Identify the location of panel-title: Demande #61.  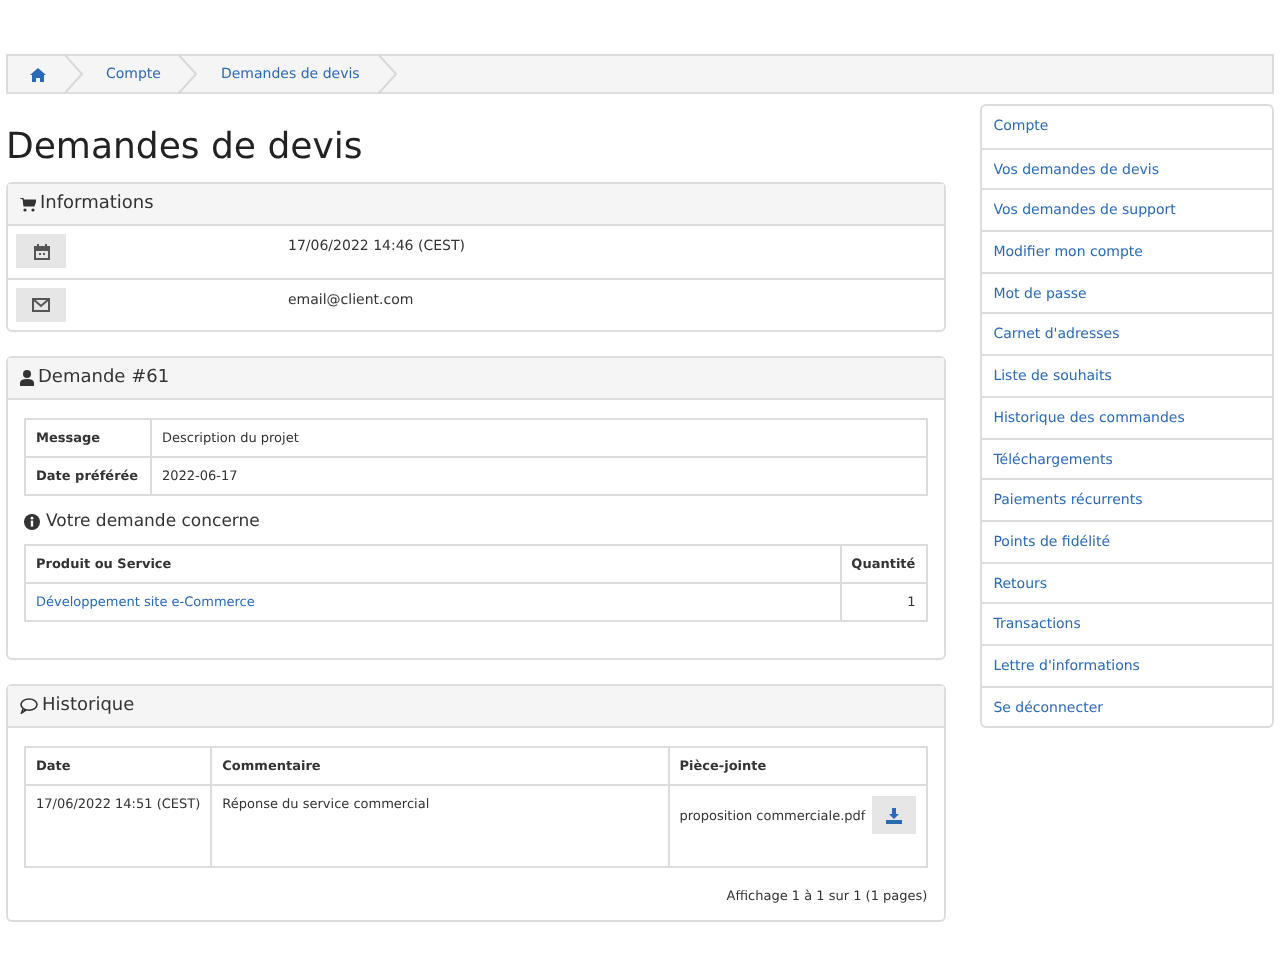
(104, 378).